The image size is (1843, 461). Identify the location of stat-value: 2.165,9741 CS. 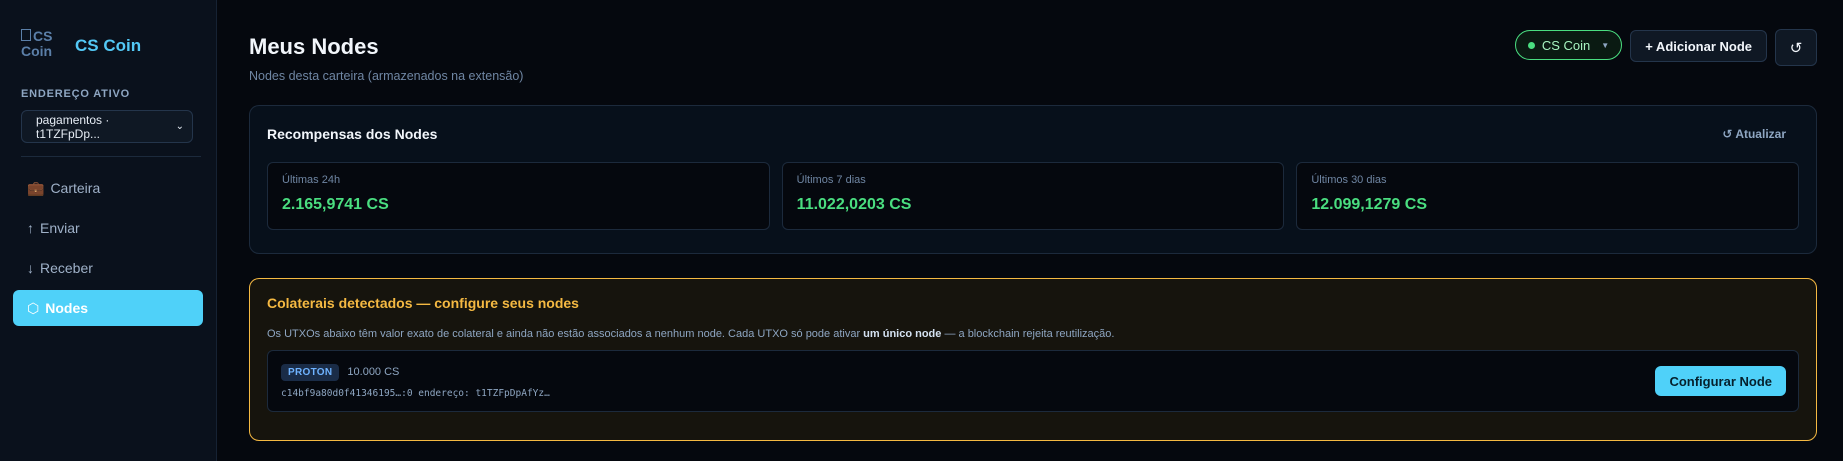
(335, 204).